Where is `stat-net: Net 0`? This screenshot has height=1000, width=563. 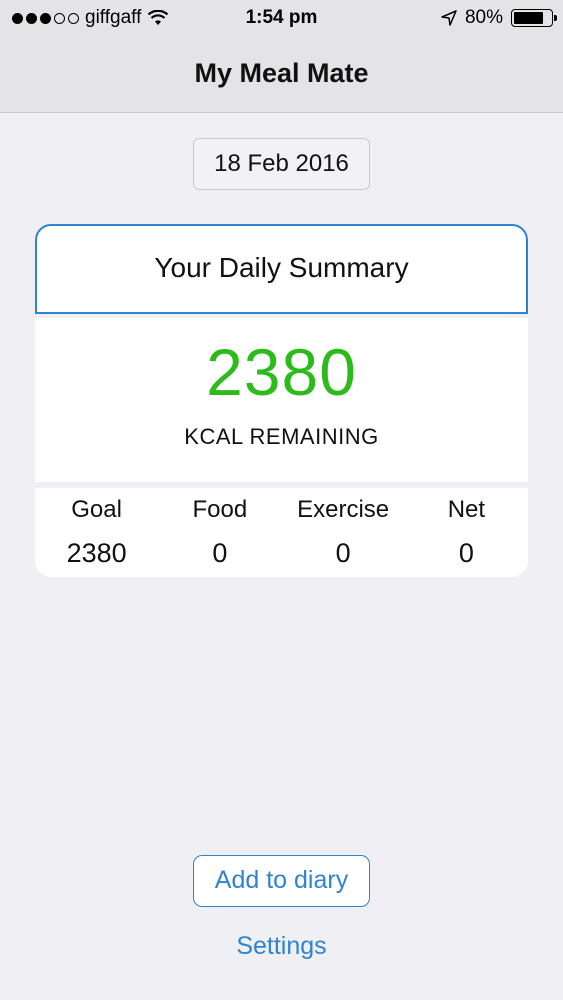 stat-net: Net 0 is located at coordinates (466, 532).